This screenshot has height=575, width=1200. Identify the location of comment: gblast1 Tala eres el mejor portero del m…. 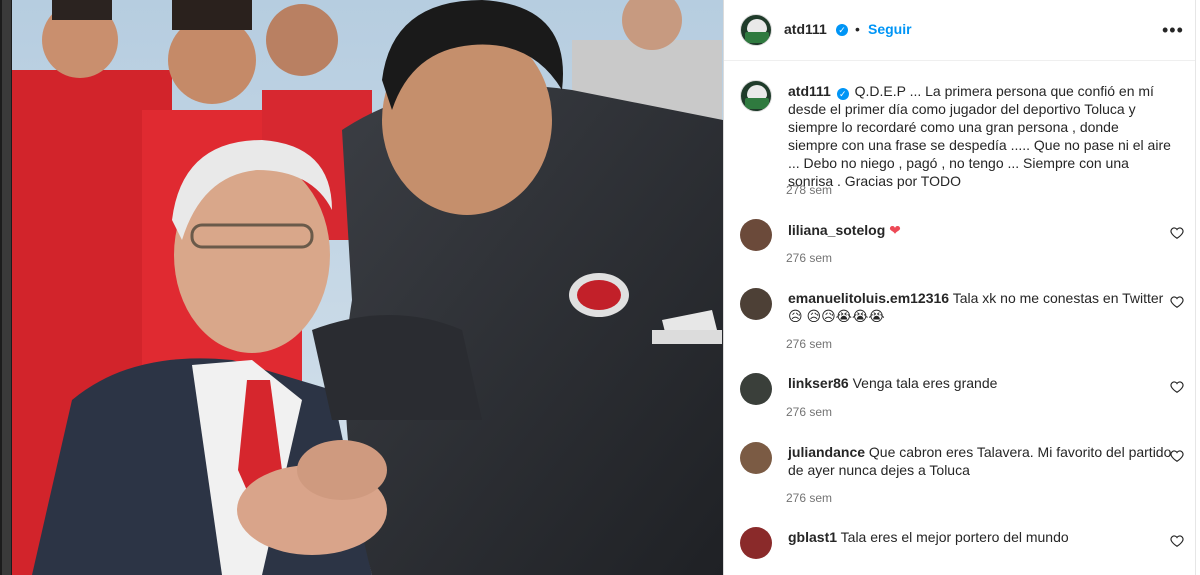
(983, 537).